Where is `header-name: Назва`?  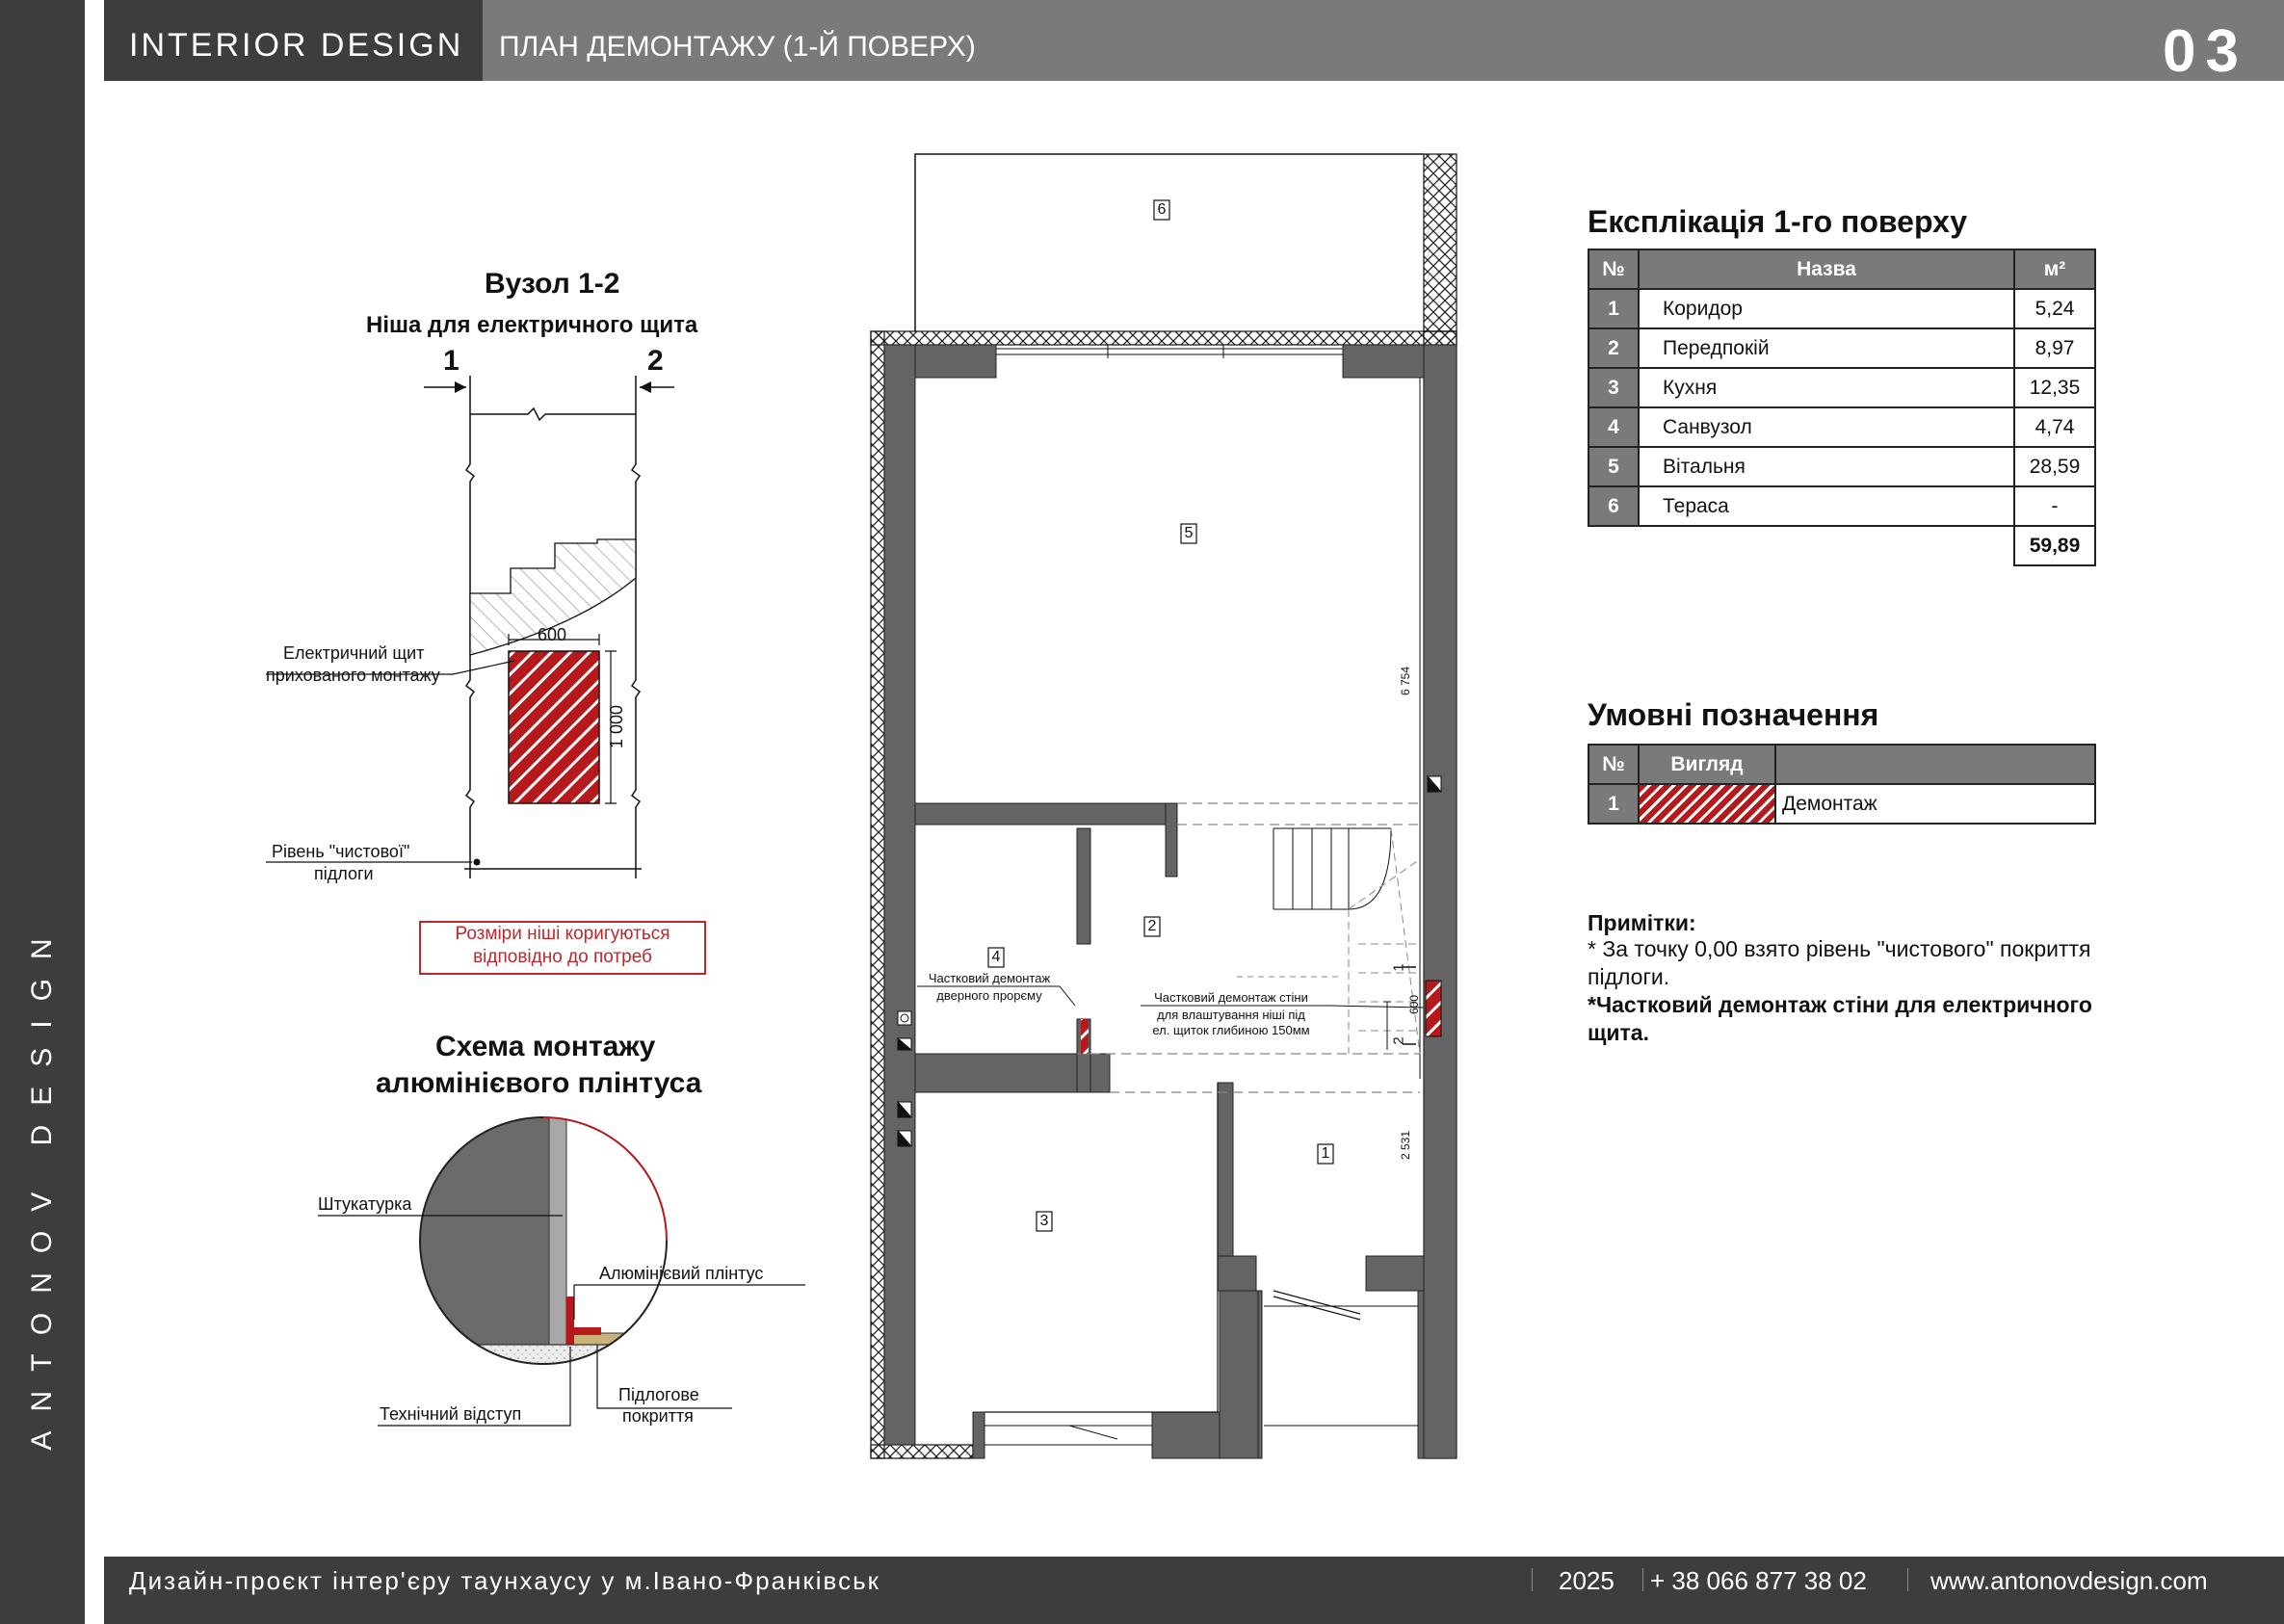 header-name: Назва is located at coordinates (1826, 269).